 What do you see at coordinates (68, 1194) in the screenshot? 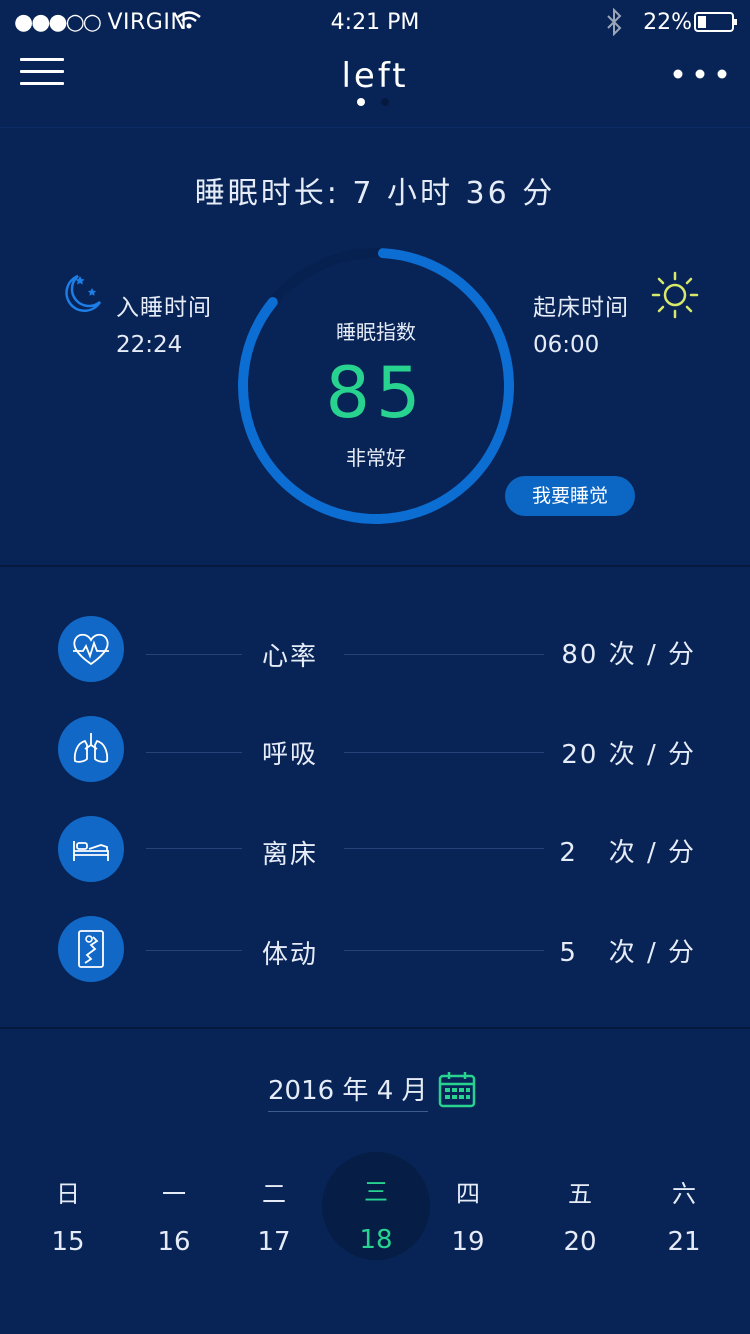
I see `weekday-label: 日` at bounding box center [68, 1194].